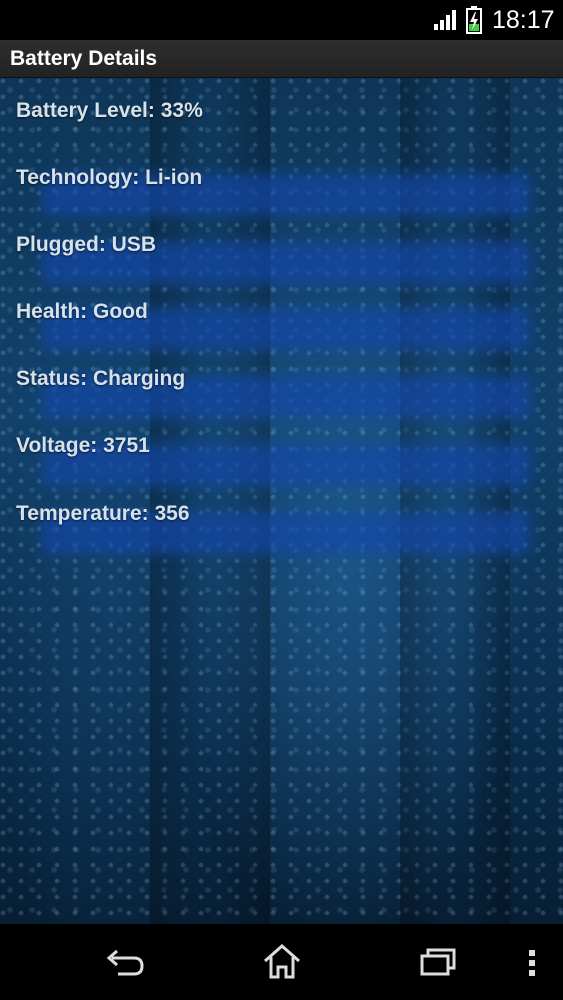  I want to click on home-icon, so click(282, 961).